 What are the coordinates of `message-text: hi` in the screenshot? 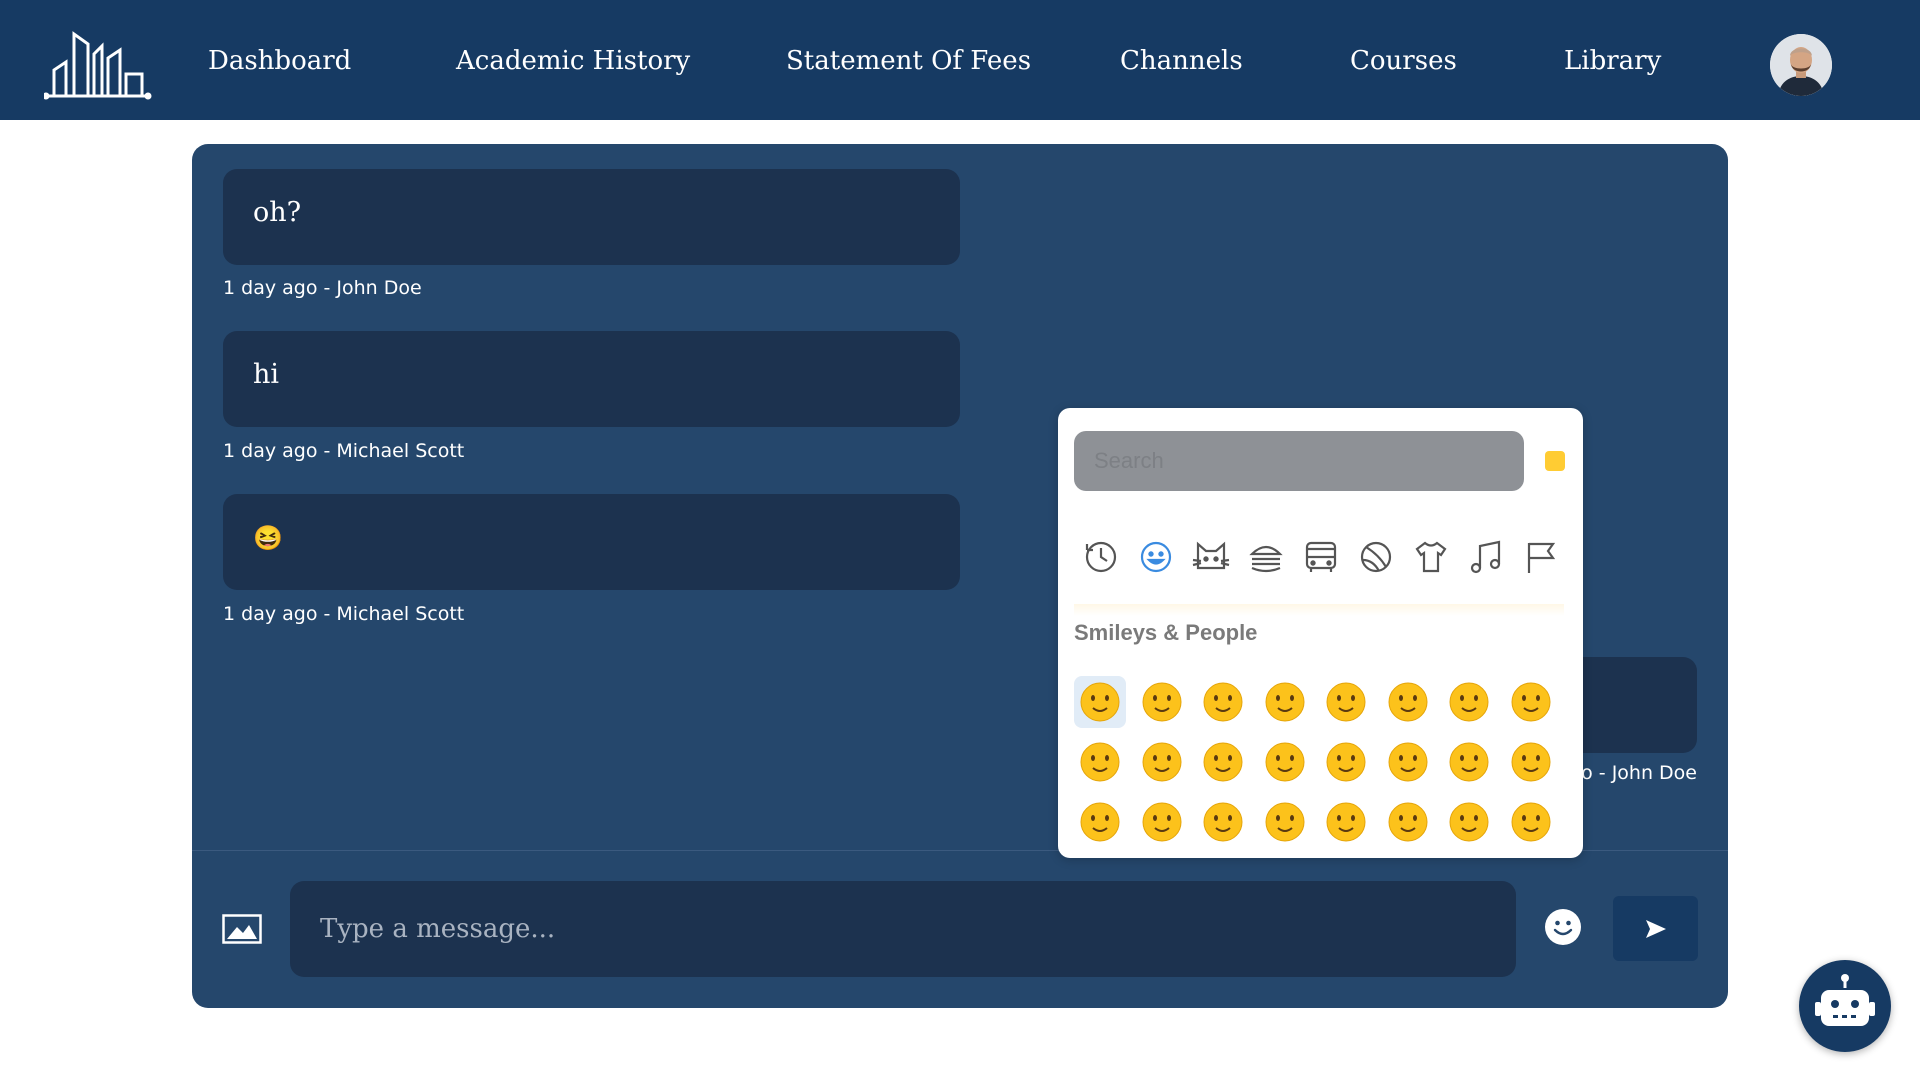 It's located at (266, 374).